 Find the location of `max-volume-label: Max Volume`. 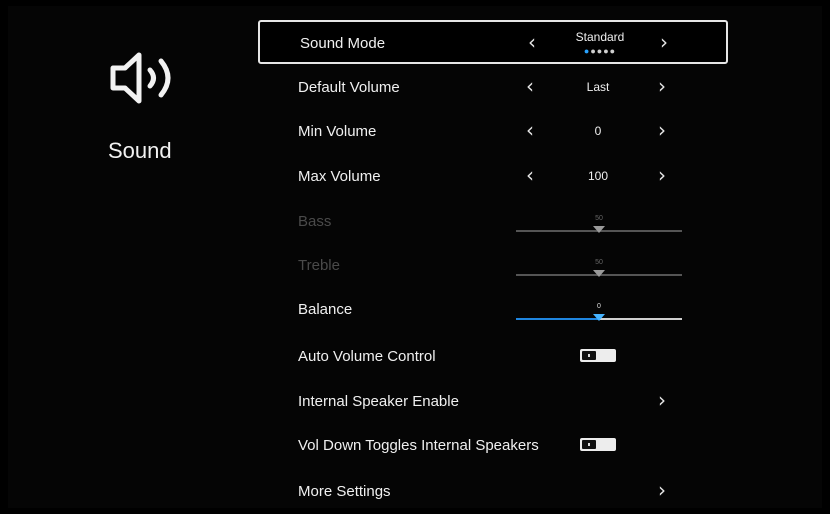

max-volume-label: Max Volume is located at coordinates (339, 176).